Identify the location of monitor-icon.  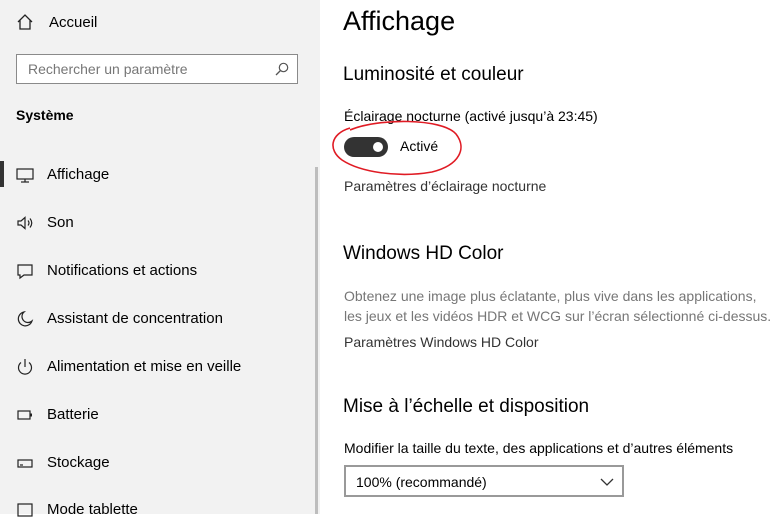
(25, 175).